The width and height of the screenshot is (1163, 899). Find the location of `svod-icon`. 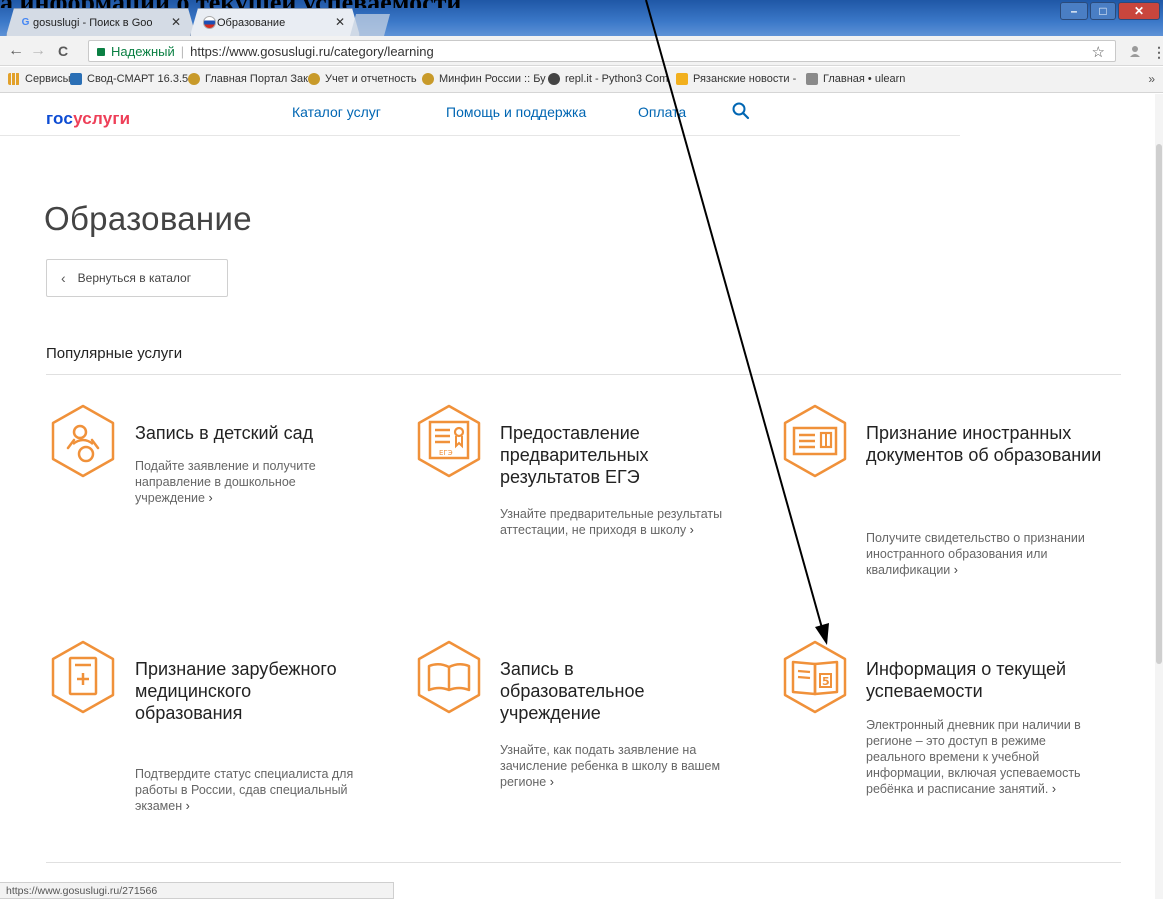

svod-icon is located at coordinates (76, 79).